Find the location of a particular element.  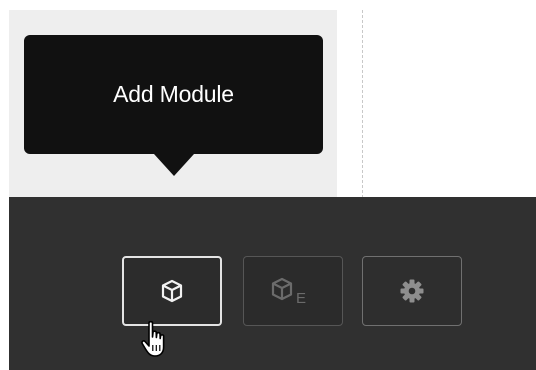

cube-icon is located at coordinates (172, 291).